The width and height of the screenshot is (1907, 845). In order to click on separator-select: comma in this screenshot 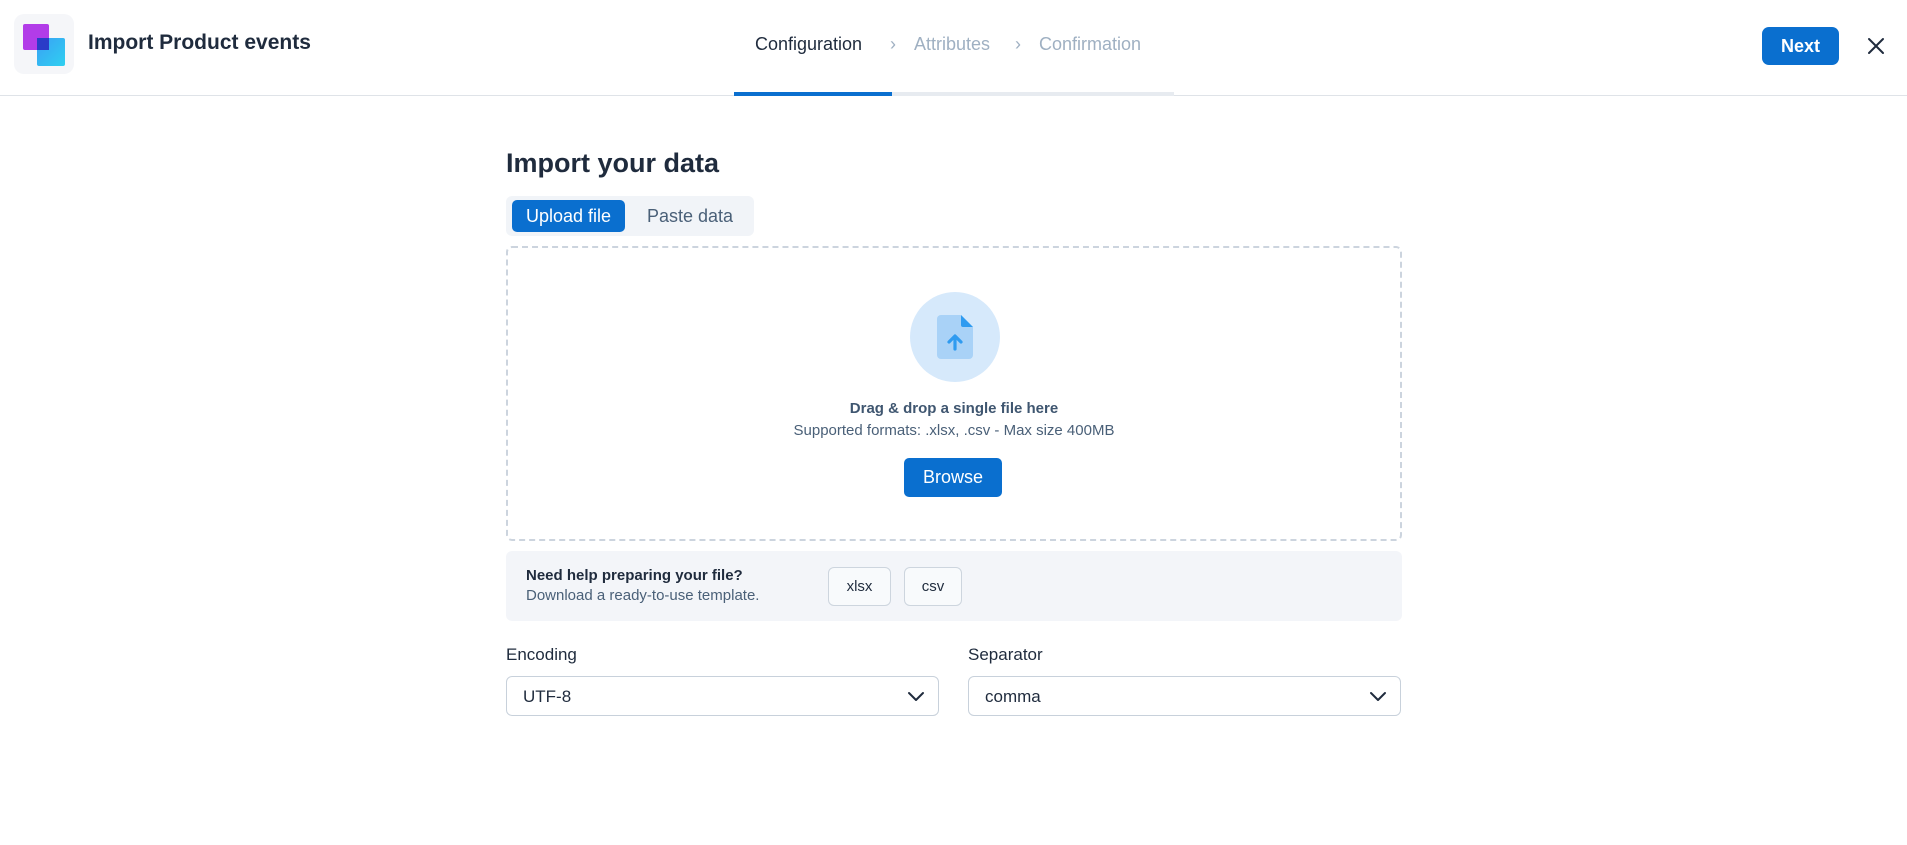, I will do `click(1184, 696)`.